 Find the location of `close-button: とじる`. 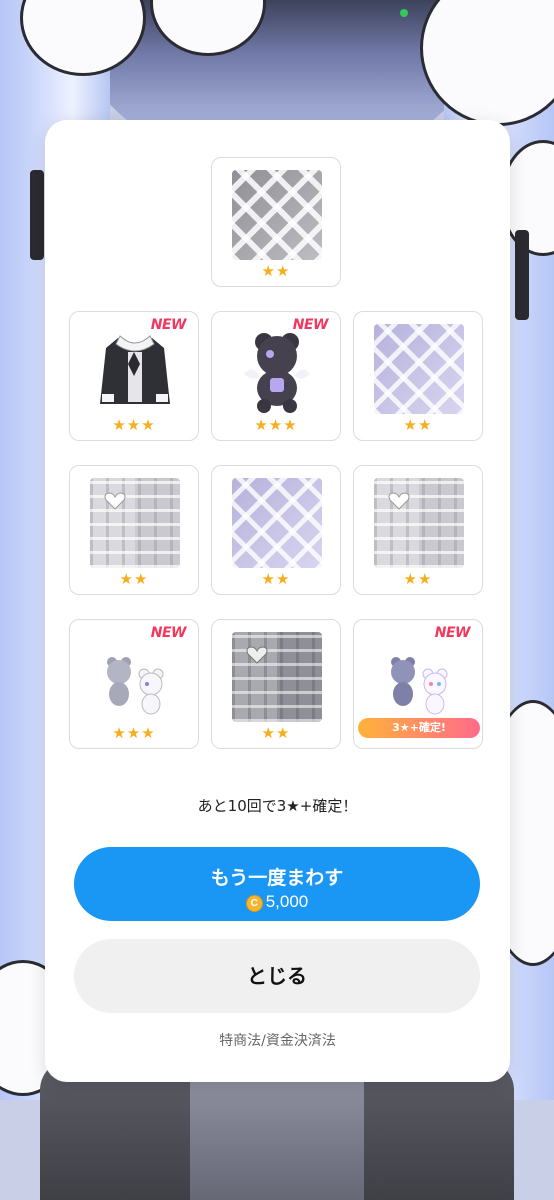

close-button: とじる is located at coordinates (277, 976).